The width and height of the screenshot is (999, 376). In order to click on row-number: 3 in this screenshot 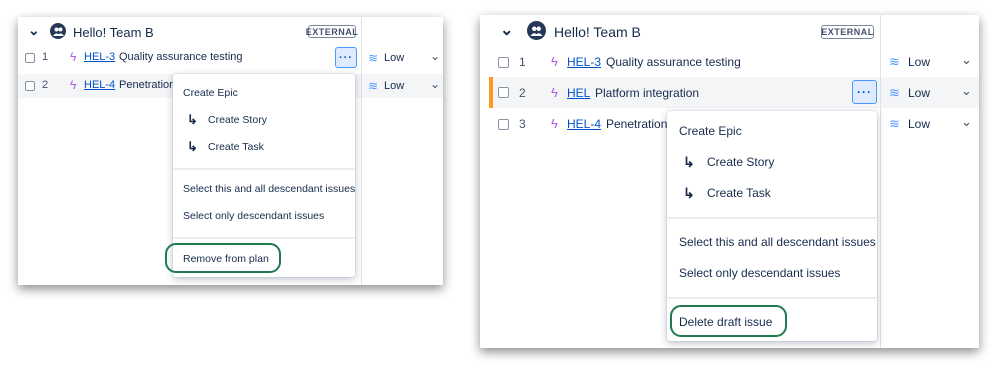, I will do `click(522, 124)`.